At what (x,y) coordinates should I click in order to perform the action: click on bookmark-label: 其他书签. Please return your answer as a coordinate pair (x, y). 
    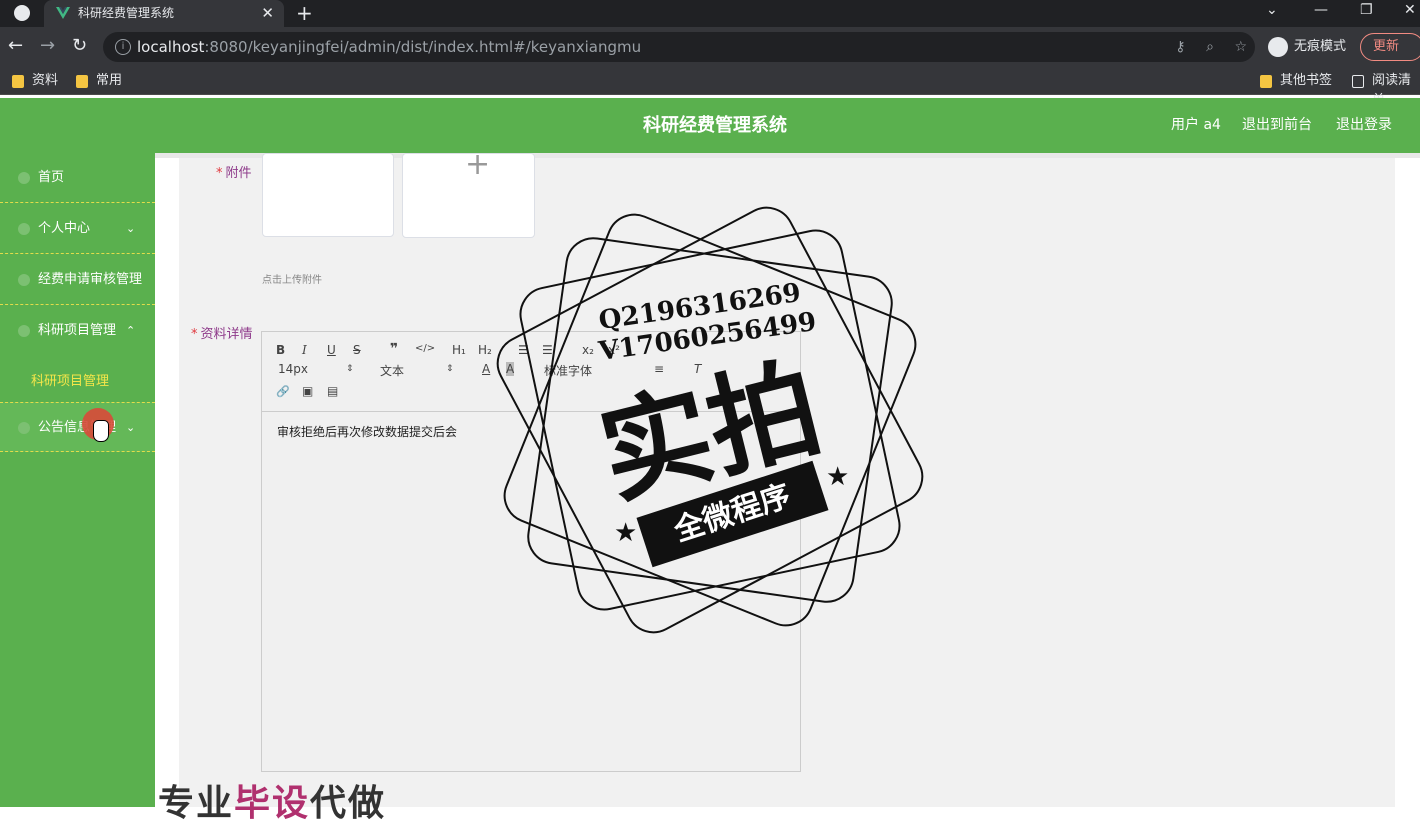
    Looking at the image, I should click on (1306, 80).